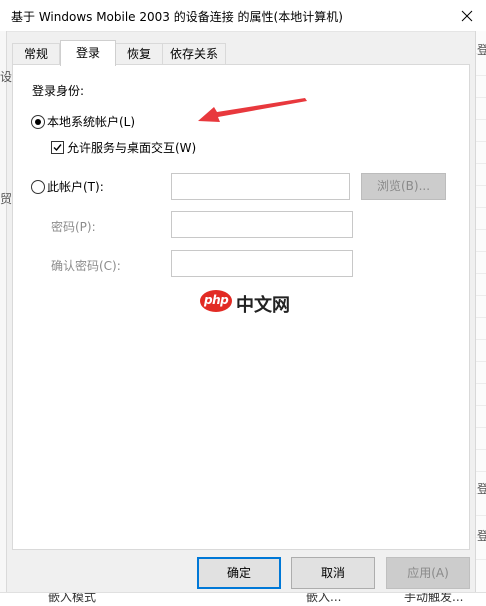 The width and height of the screenshot is (486, 606). I want to click on annotation-arrow-icon, so click(252, 110).